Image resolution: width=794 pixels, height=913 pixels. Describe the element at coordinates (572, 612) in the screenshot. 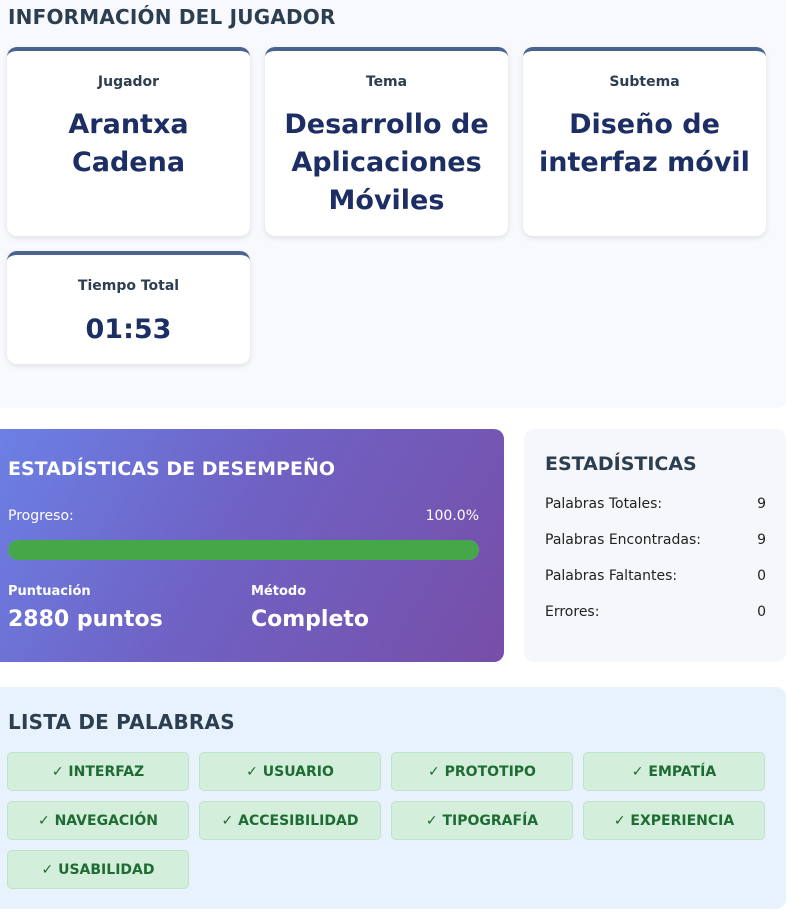

I see `stat-label: Errores:` at that location.